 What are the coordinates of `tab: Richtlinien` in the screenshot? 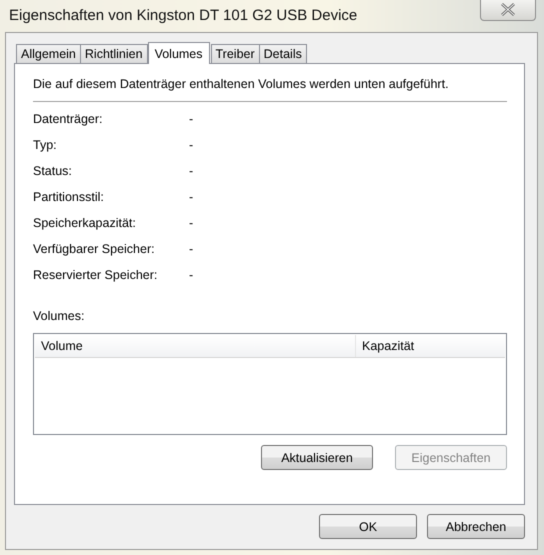 It's located at (114, 53).